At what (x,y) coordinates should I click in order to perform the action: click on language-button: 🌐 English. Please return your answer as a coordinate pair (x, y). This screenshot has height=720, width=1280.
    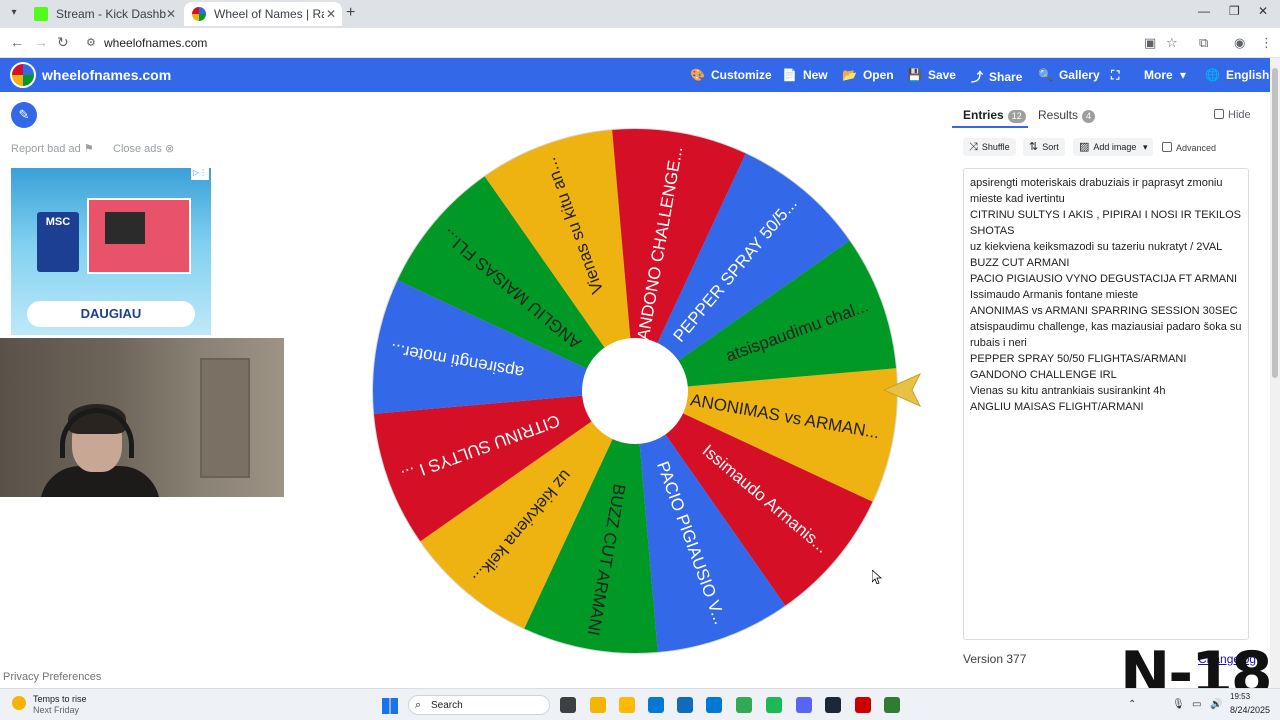
    Looking at the image, I should click on (1237, 75).